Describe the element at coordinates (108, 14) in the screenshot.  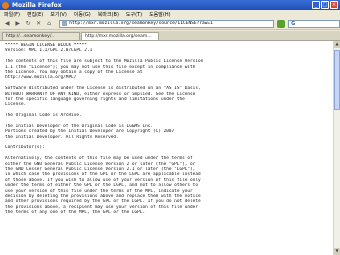
I see `menu-bookmarks: 북마크(B)` at that location.